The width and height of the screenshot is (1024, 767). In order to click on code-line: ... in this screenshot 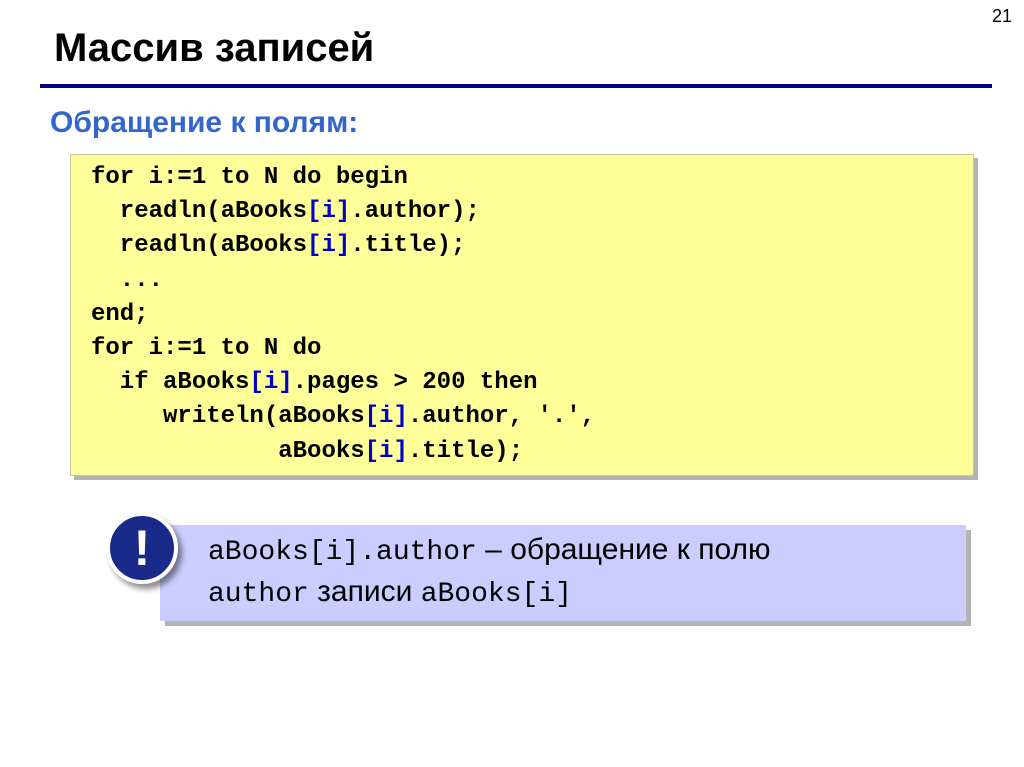, I will do `click(127, 281)`.